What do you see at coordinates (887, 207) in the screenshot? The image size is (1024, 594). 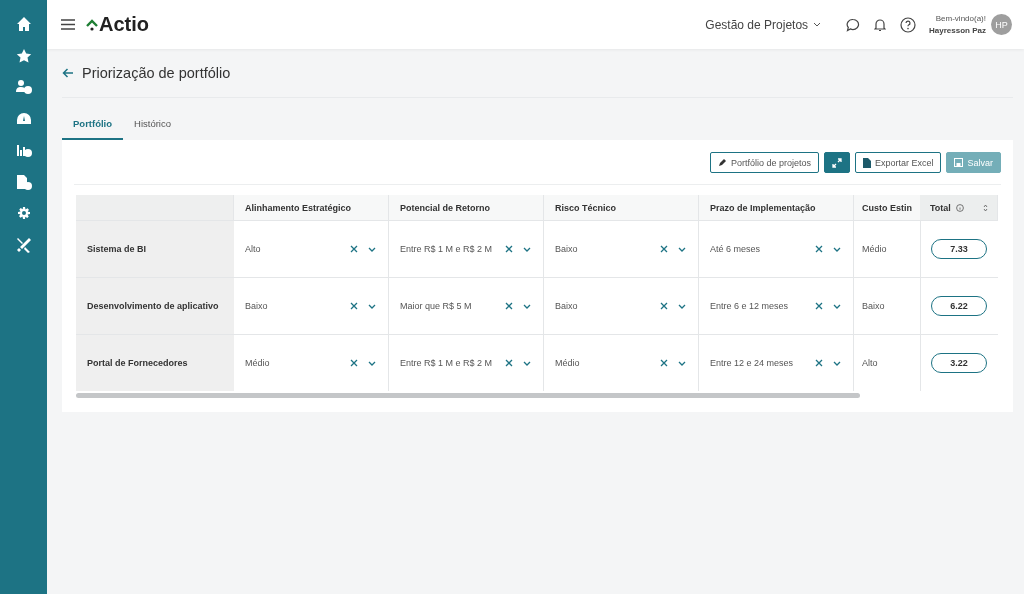 I see `column-header: Custo Estin` at bounding box center [887, 207].